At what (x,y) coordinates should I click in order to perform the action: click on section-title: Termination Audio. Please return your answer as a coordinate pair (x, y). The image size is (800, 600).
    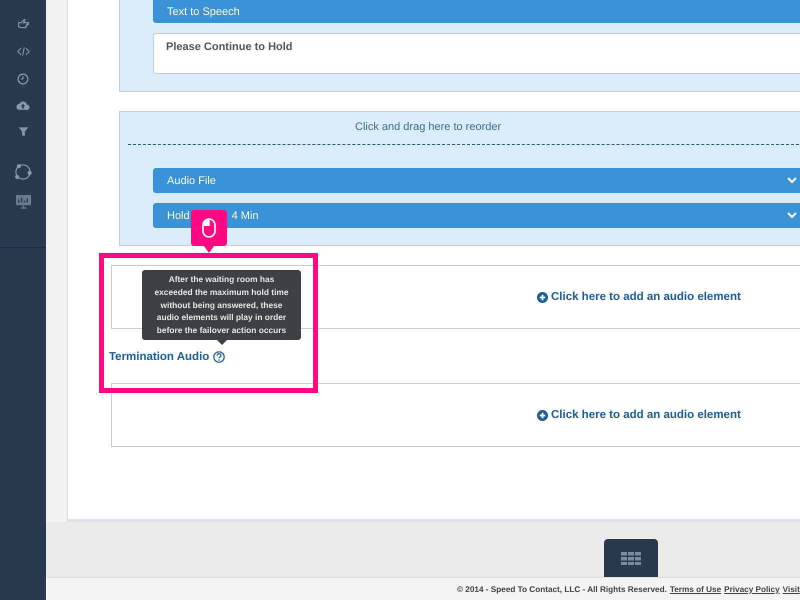
    Looking at the image, I should click on (159, 357).